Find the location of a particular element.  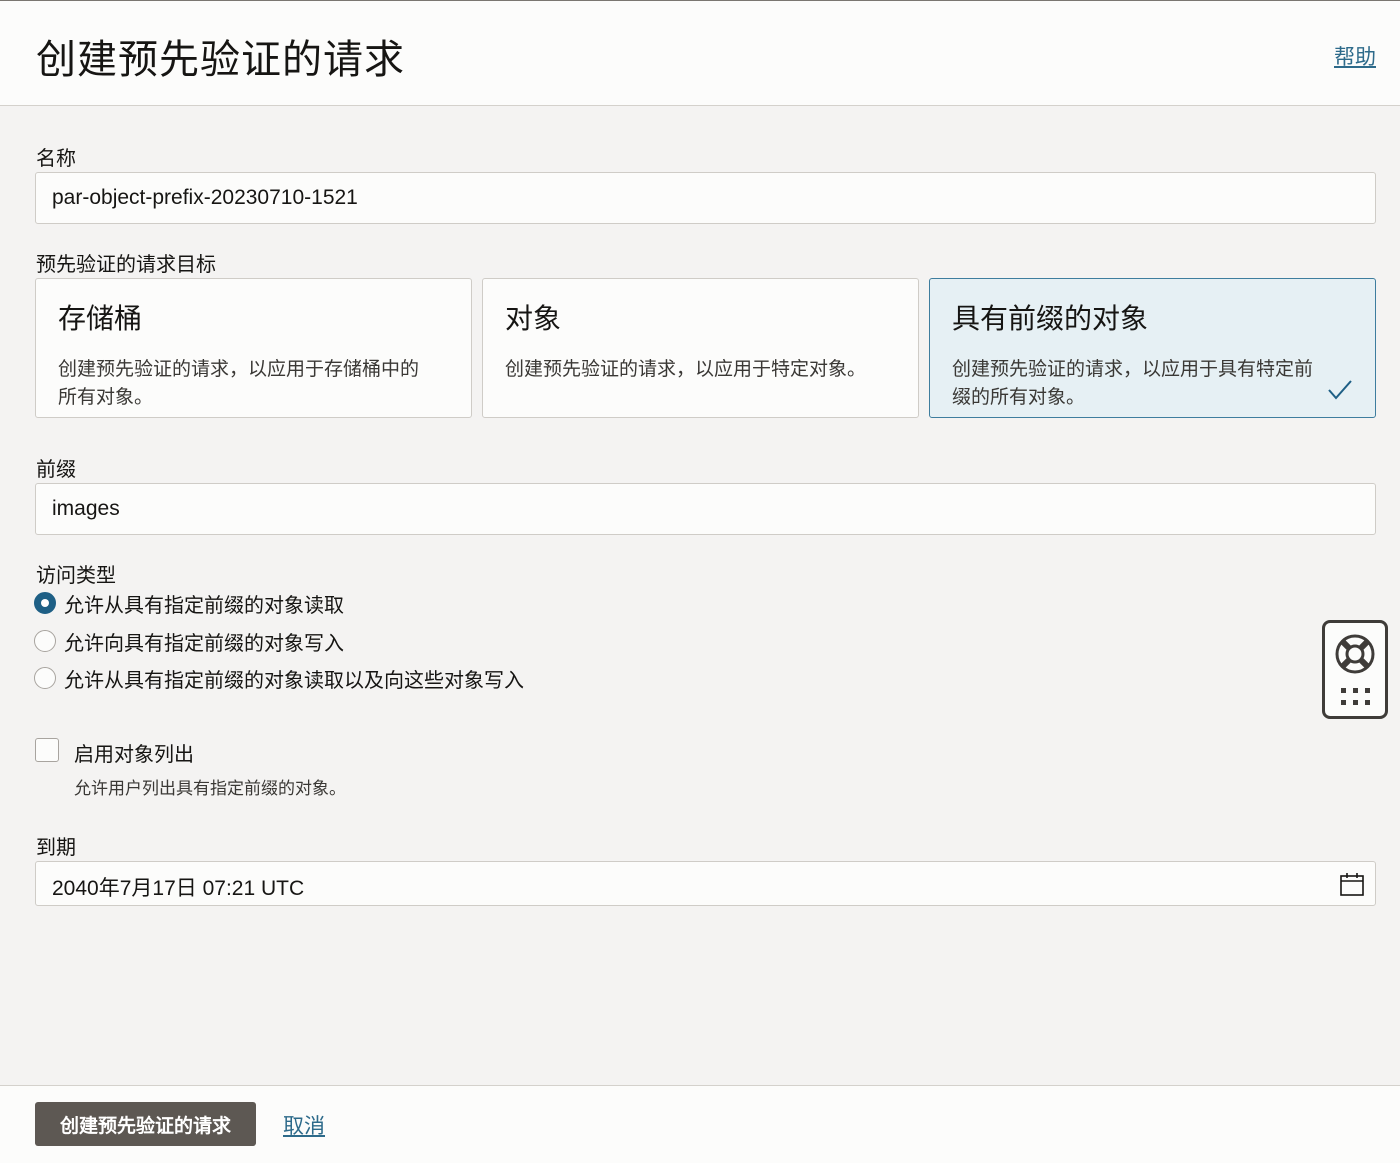

target-card-bucket: 存储桶 创建预先验证的请求，以应用于存储桶中的所有对象。 is located at coordinates (253, 348).